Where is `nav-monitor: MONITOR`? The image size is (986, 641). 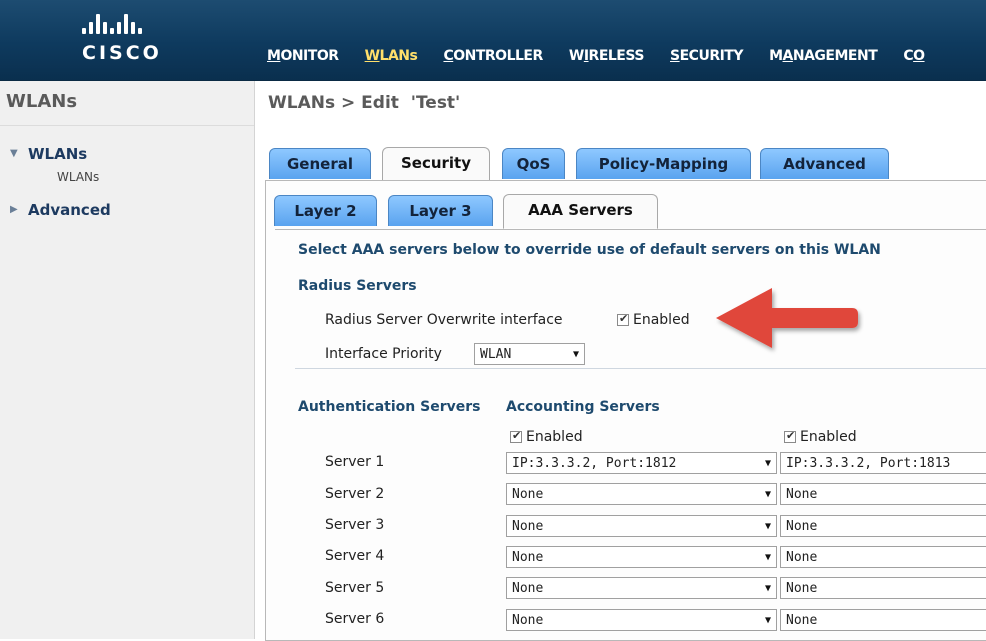
nav-monitor: MONITOR is located at coordinates (303, 56).